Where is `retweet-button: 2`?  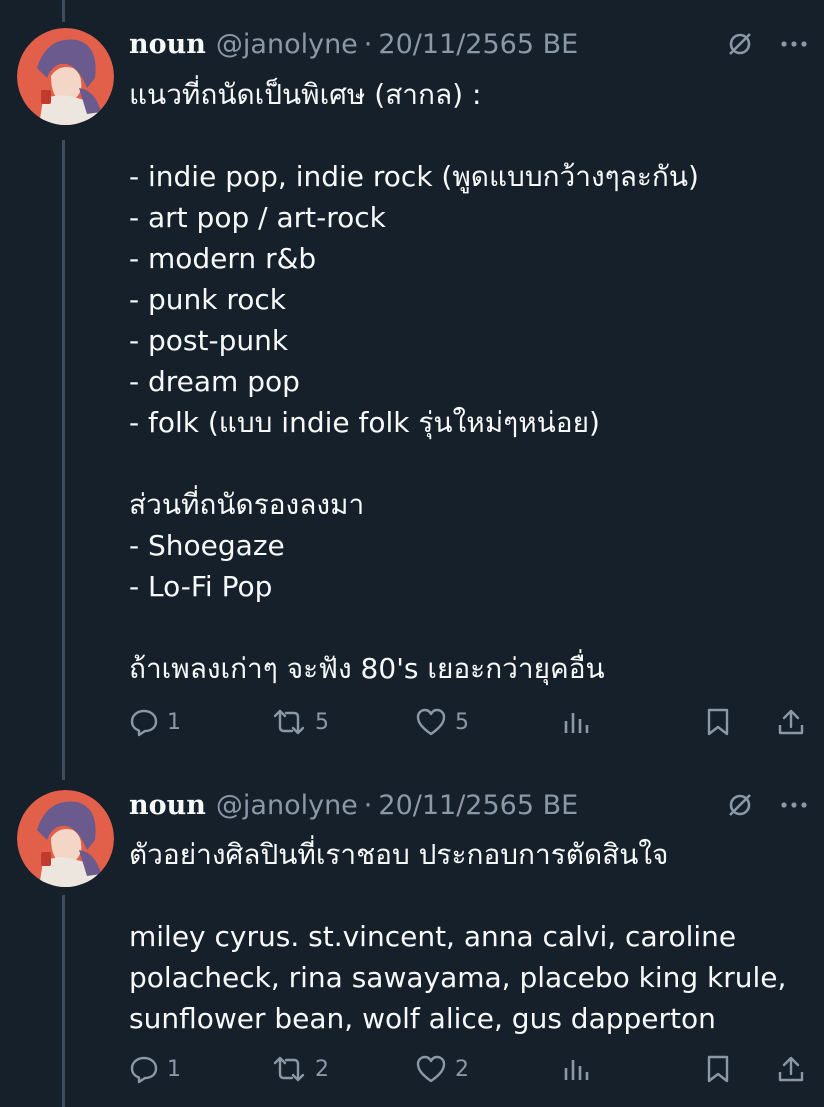 retweet-button: 2 is located at coordinates (300, 1069).